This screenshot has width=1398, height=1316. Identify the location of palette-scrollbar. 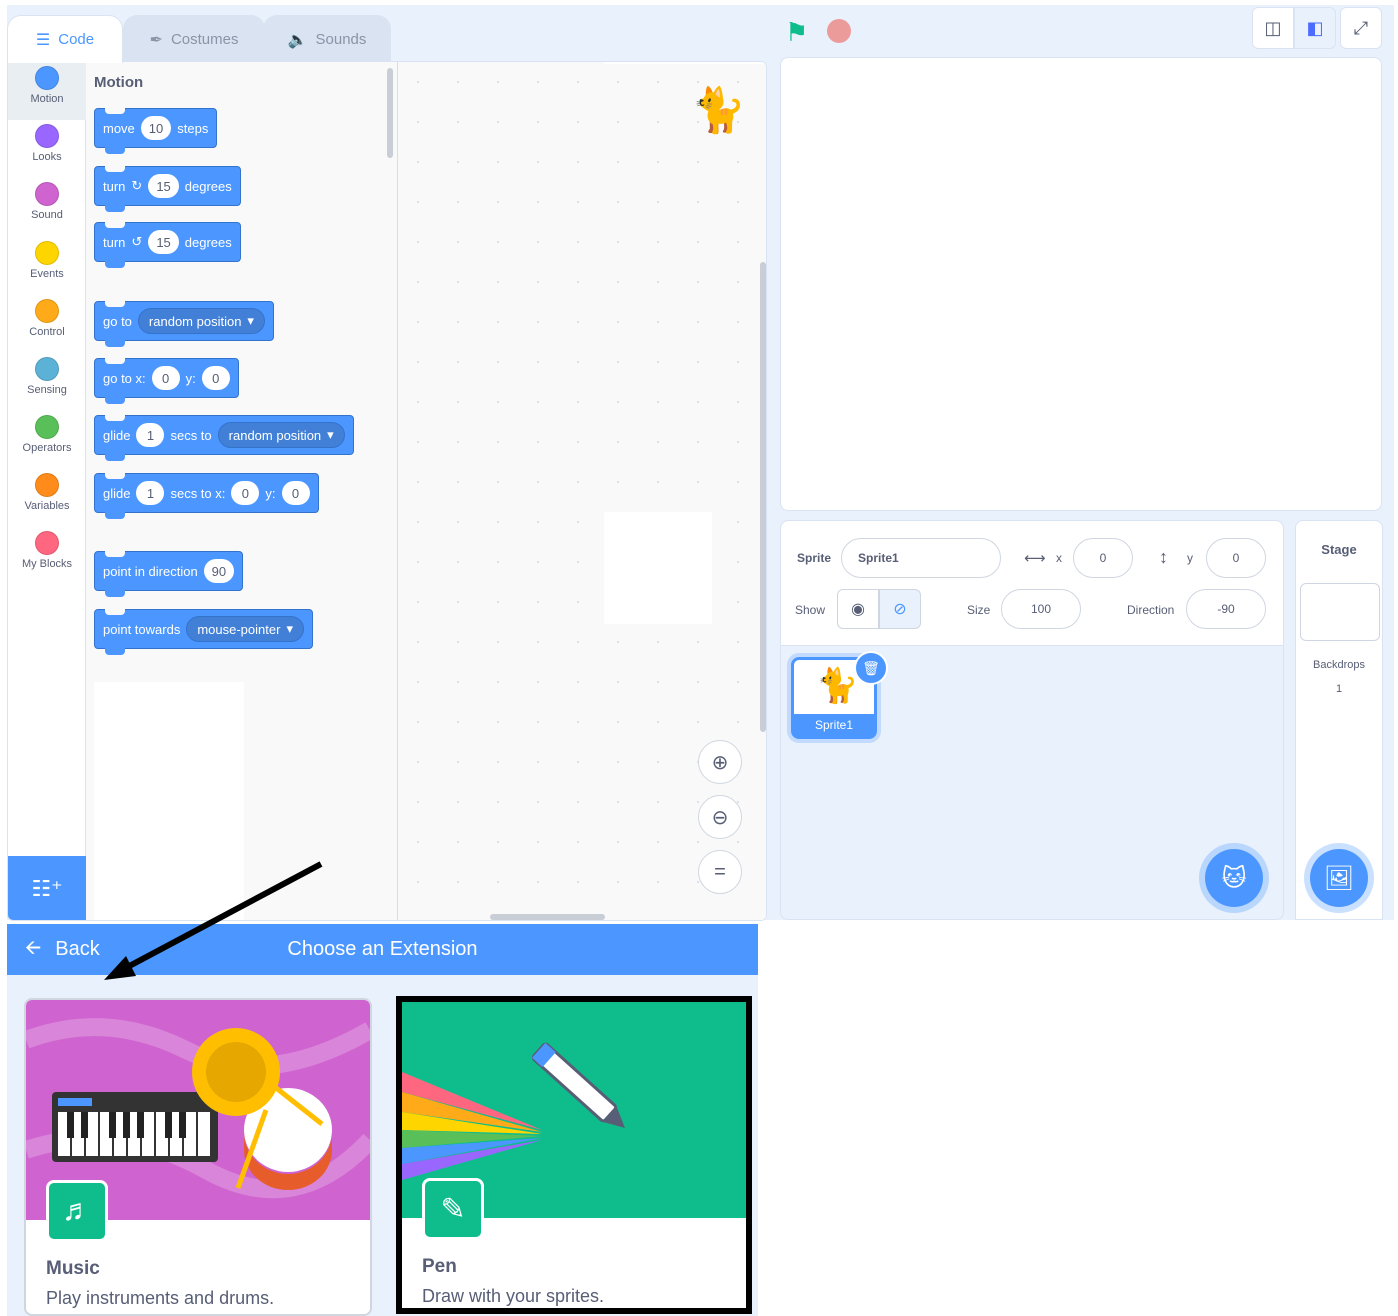
(390, 113).